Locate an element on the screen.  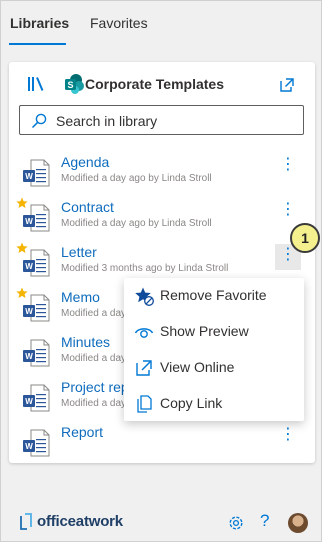
document-title: Contract is located at coordinates (87, 207).